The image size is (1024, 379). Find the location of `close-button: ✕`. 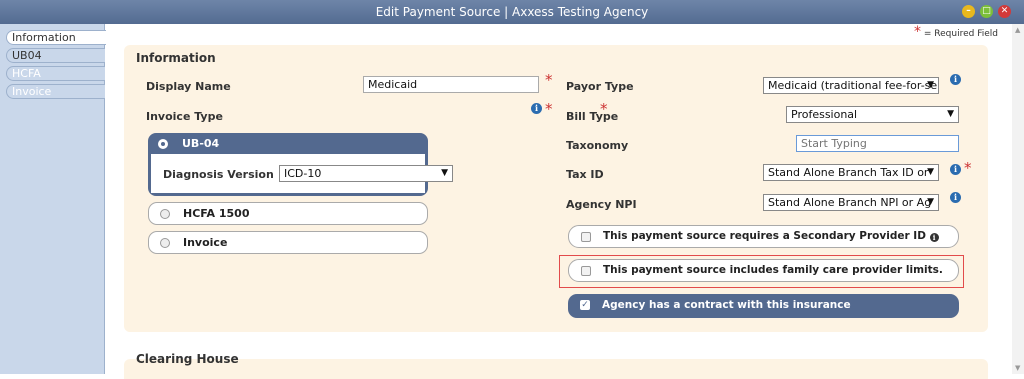

close-button: ✕ is located at coordinates (1004, 11).